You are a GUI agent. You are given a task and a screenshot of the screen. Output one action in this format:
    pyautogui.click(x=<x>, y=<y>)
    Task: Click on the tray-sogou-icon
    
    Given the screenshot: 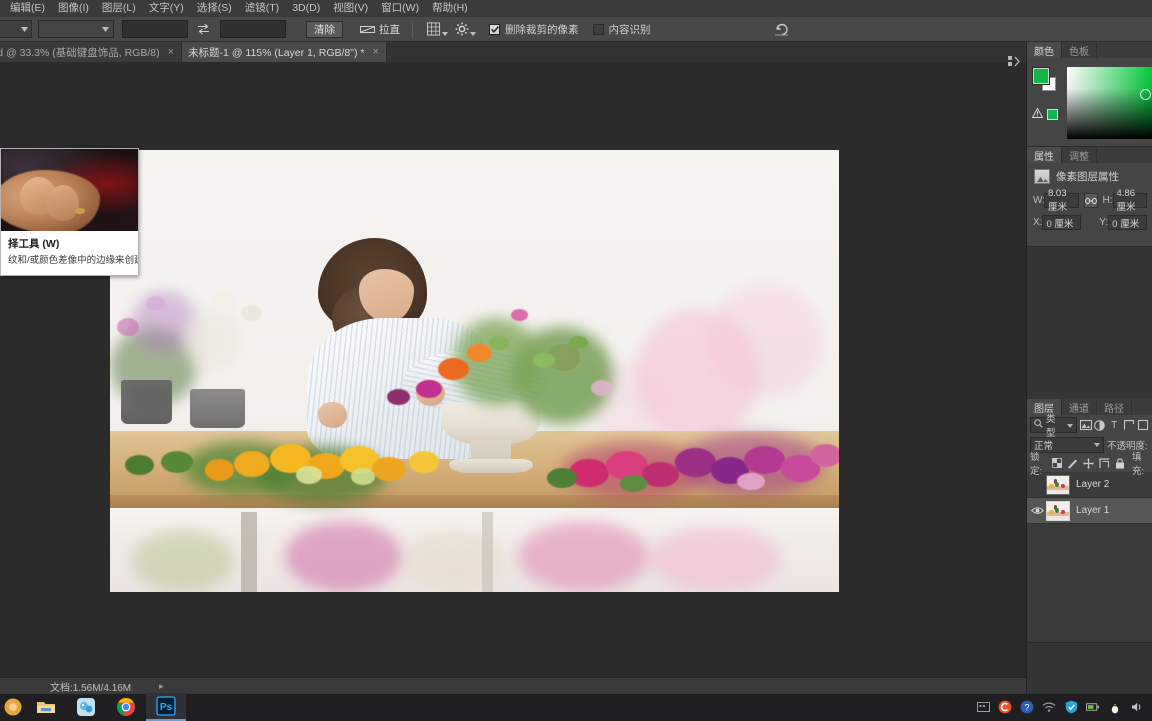 What is the action you would take?
    pyautogui.click(x=1005, y=707)
    